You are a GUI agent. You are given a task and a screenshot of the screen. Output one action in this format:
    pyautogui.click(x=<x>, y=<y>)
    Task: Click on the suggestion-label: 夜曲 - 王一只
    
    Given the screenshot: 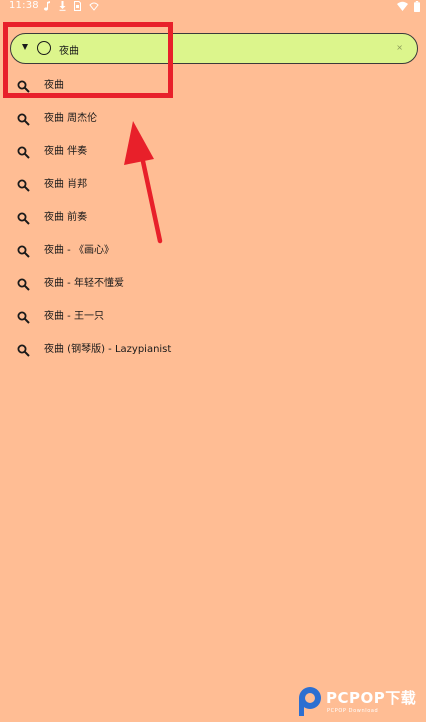 What is the action you would take?
    pyautogui.click(x=74, y=316)
    